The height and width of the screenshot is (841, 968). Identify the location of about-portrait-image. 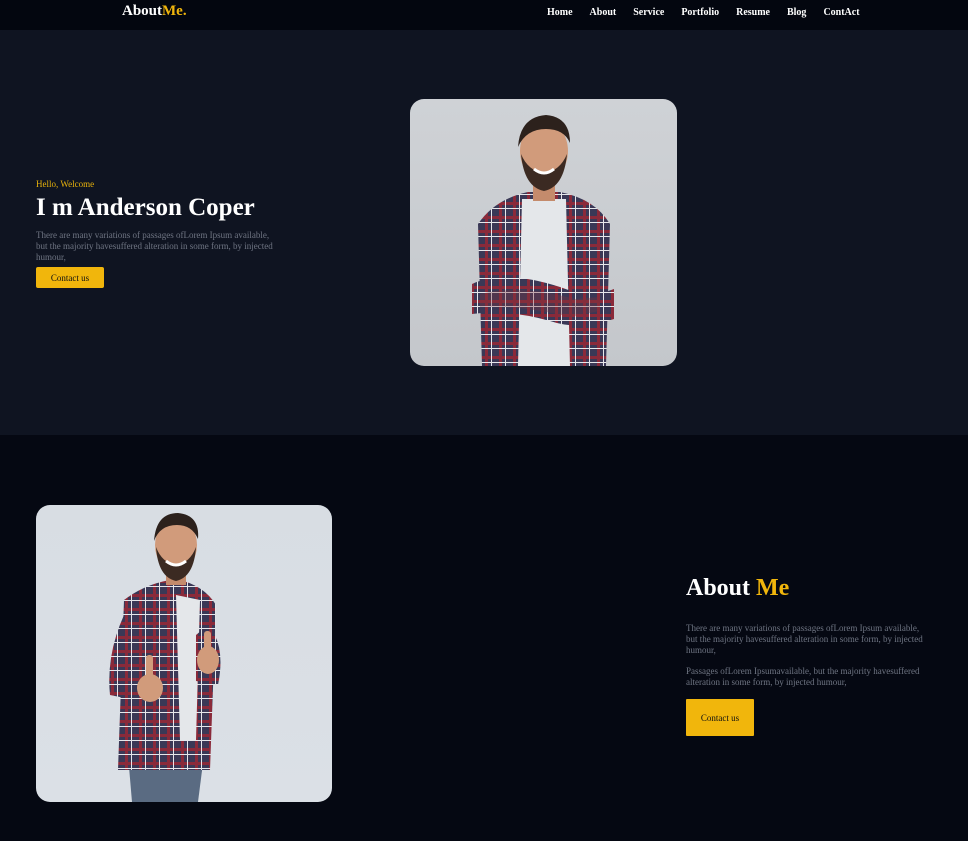
(184, 653).